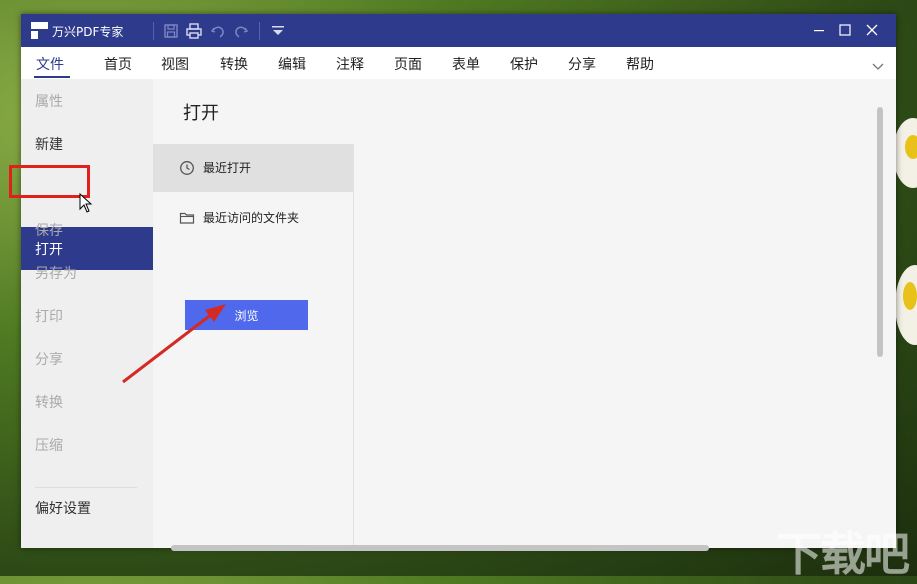 This screenshot has width=917, height=584. Describe the element at coordinates (49, 446) in the screenshot. I see `sidebar-item-compress: 压缩` at that location.